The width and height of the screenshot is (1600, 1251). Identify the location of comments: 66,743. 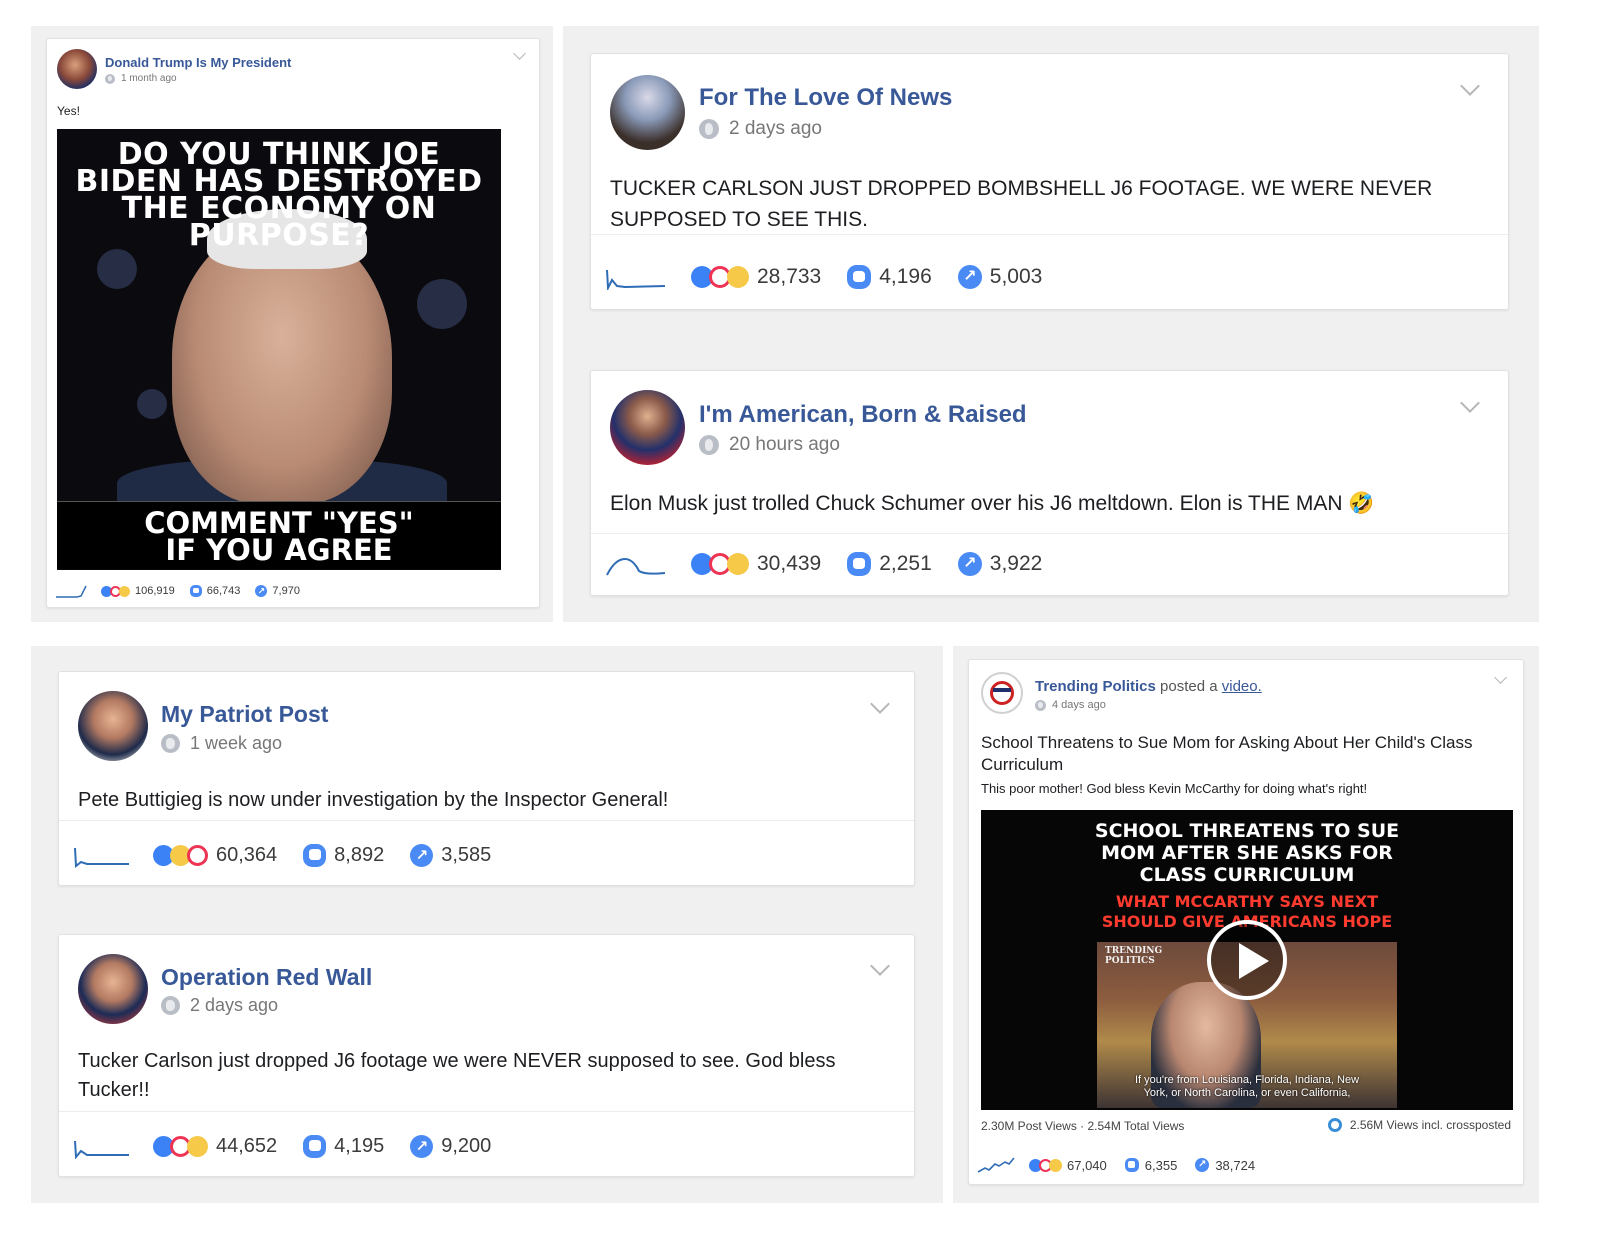
(215, 591).